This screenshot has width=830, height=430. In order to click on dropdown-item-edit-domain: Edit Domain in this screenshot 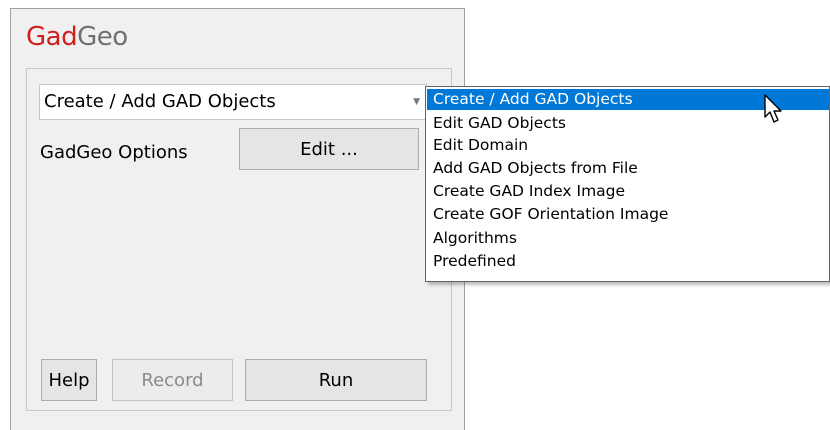, I will do `click(628, 145)`.